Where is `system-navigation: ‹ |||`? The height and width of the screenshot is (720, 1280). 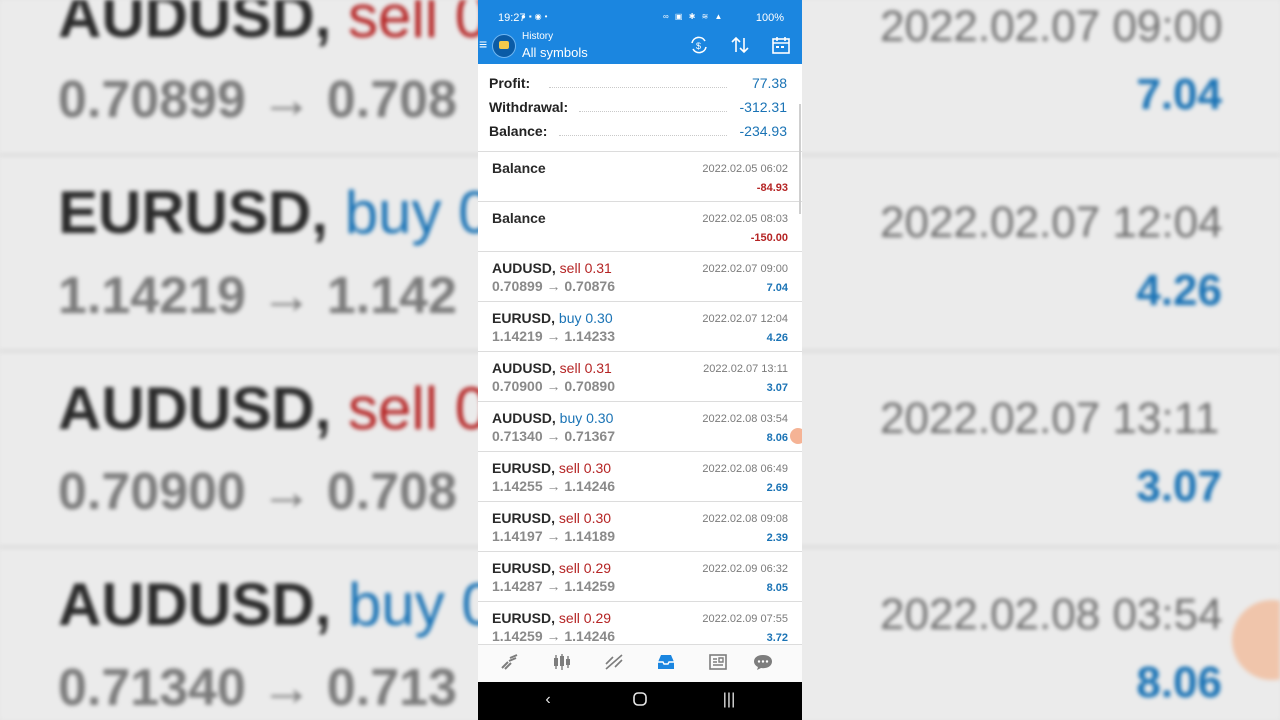
system-navigation: ‹ ||| is located at coordinates (640, 701).